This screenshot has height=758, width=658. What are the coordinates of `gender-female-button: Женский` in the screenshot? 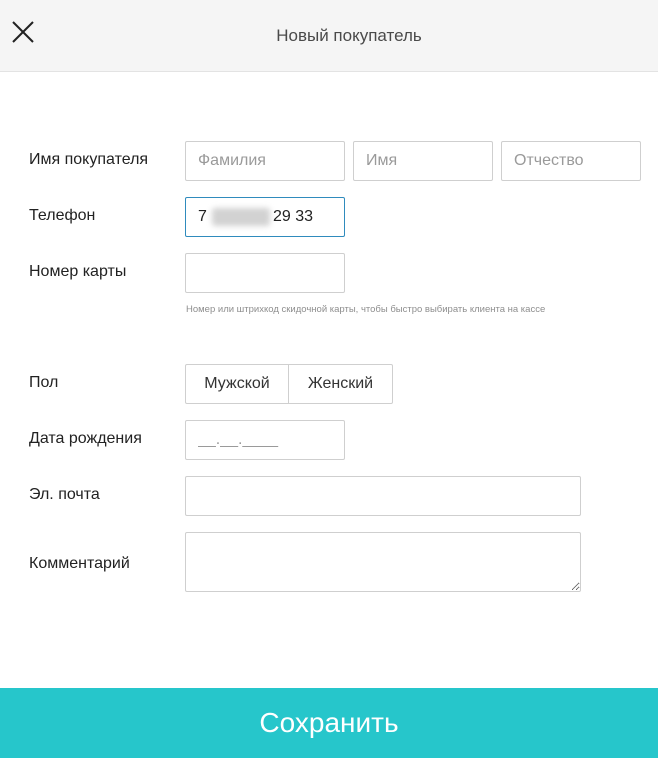 It's located at (341, 384).